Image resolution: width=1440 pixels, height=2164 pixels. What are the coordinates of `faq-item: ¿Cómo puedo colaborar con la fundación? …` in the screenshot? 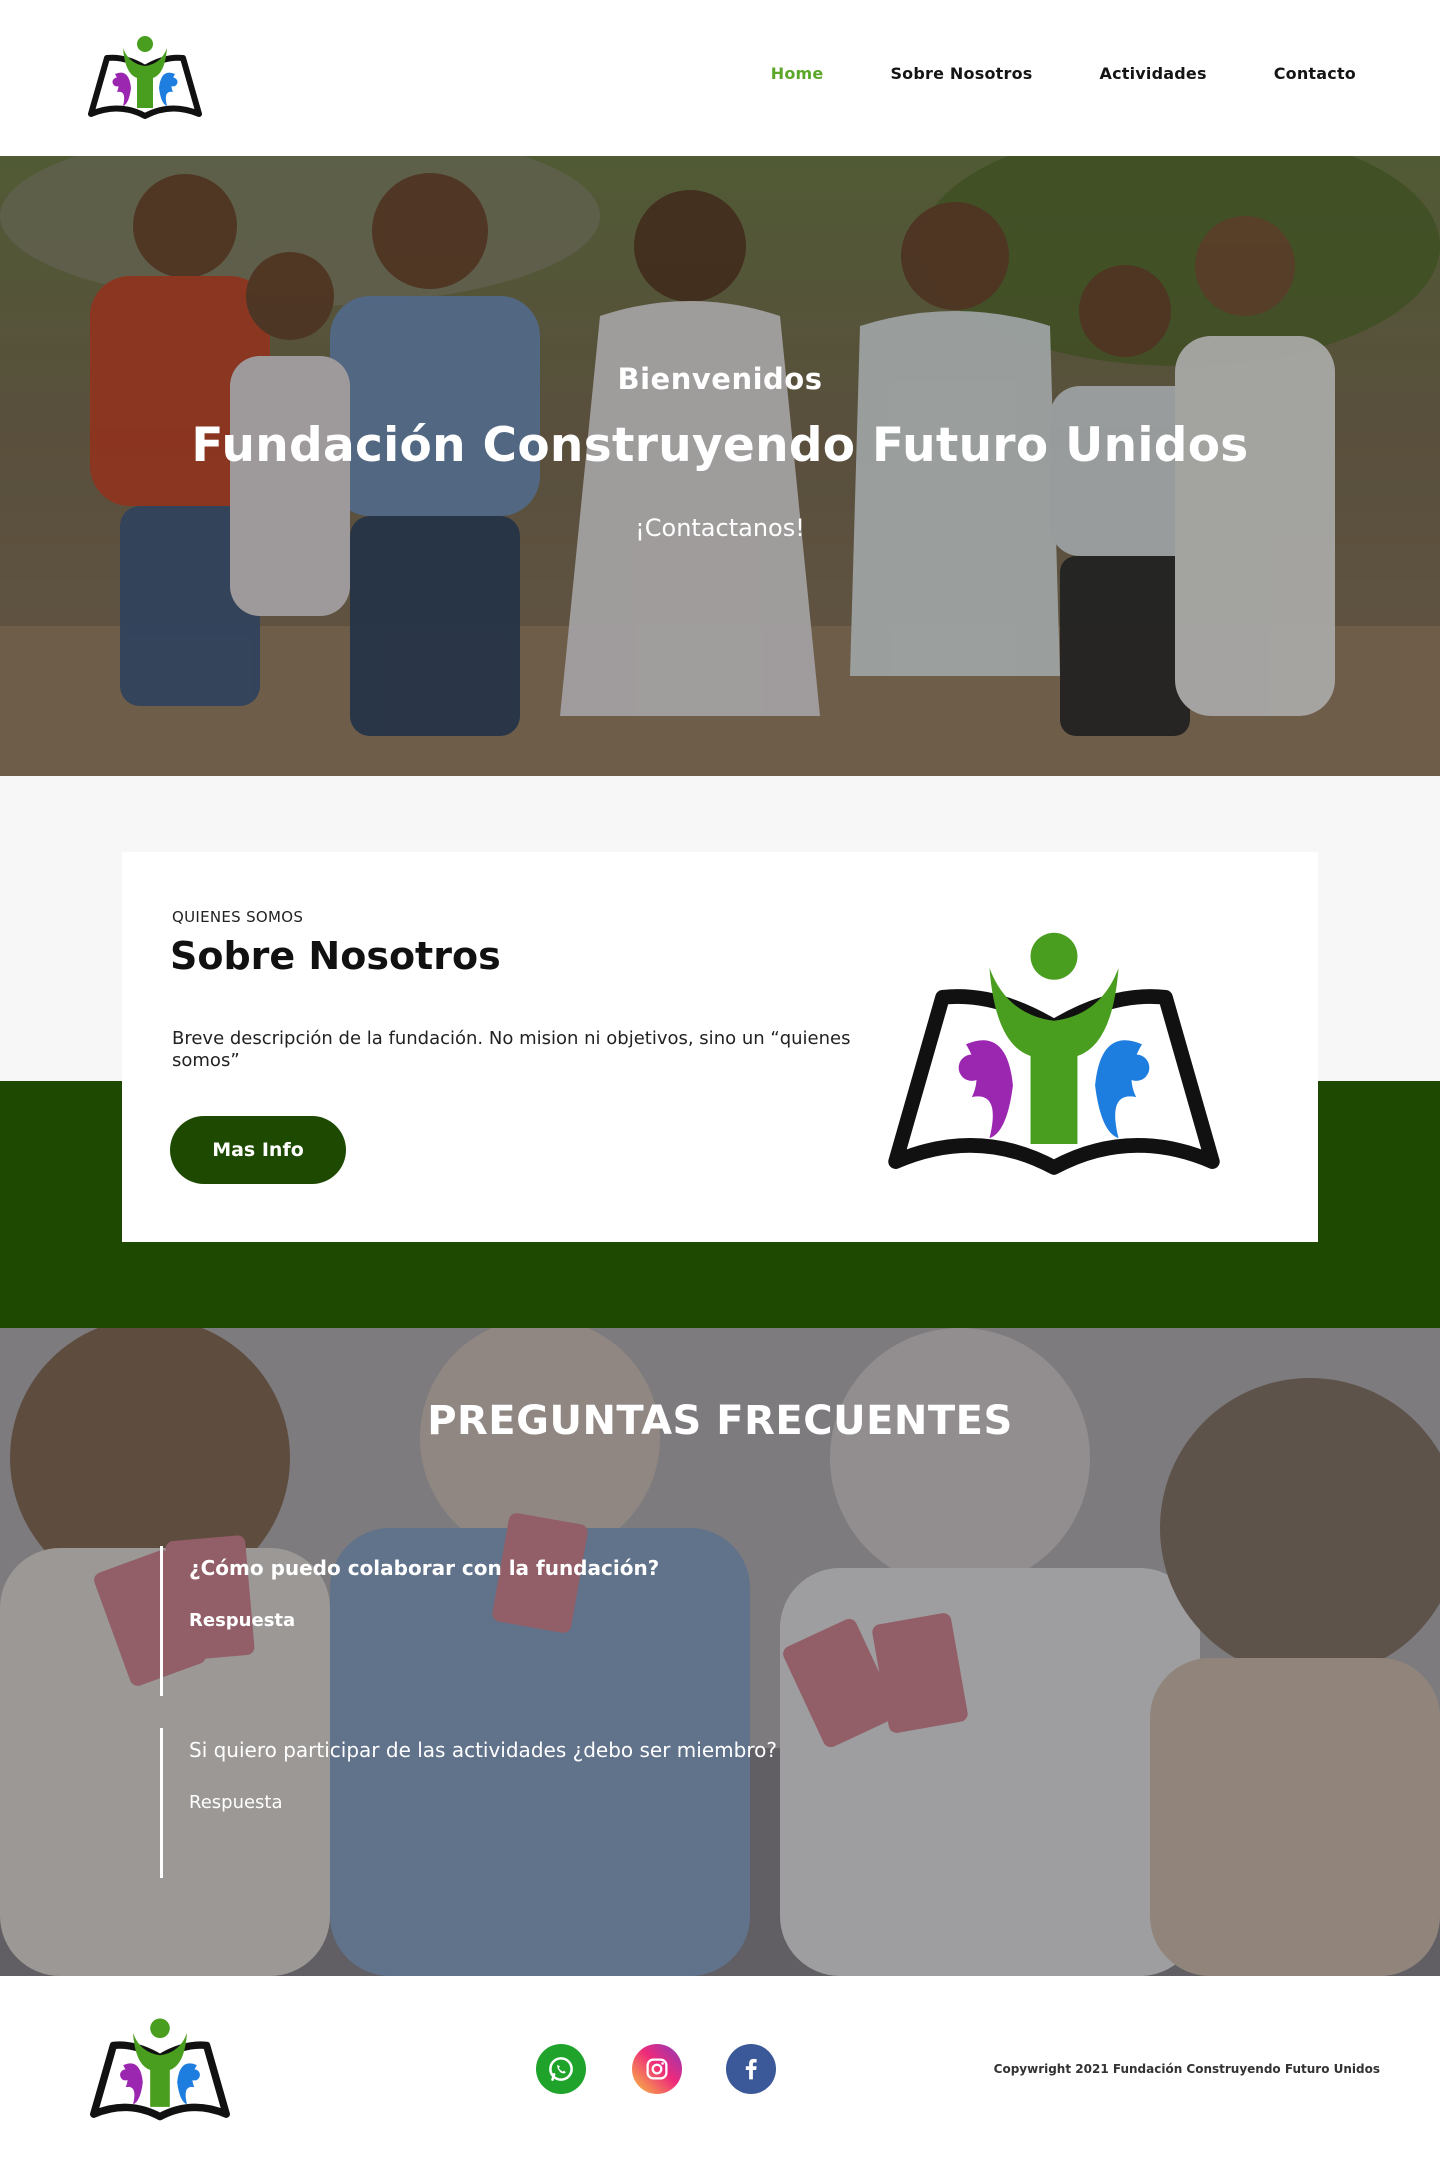 It's located at (610, 1621).